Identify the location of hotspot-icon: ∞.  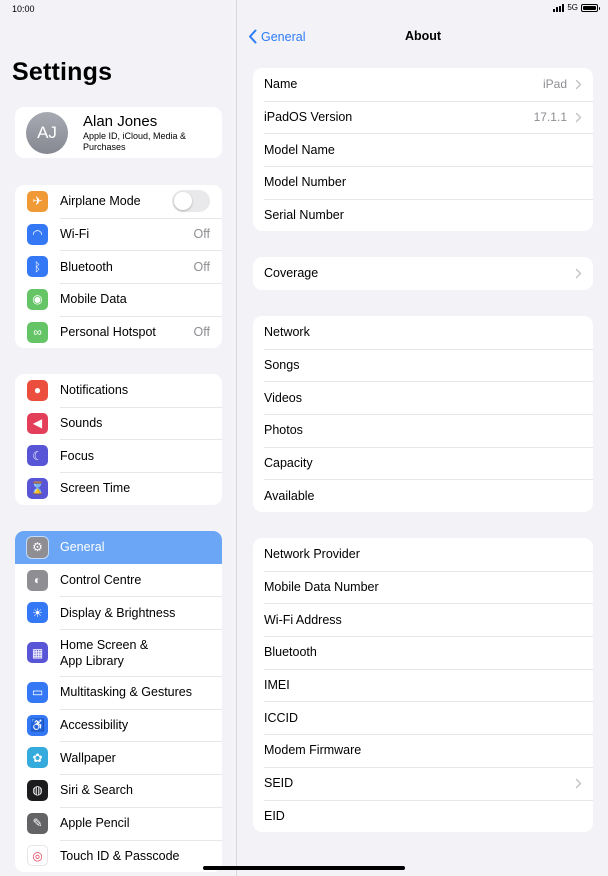
(37, 332).